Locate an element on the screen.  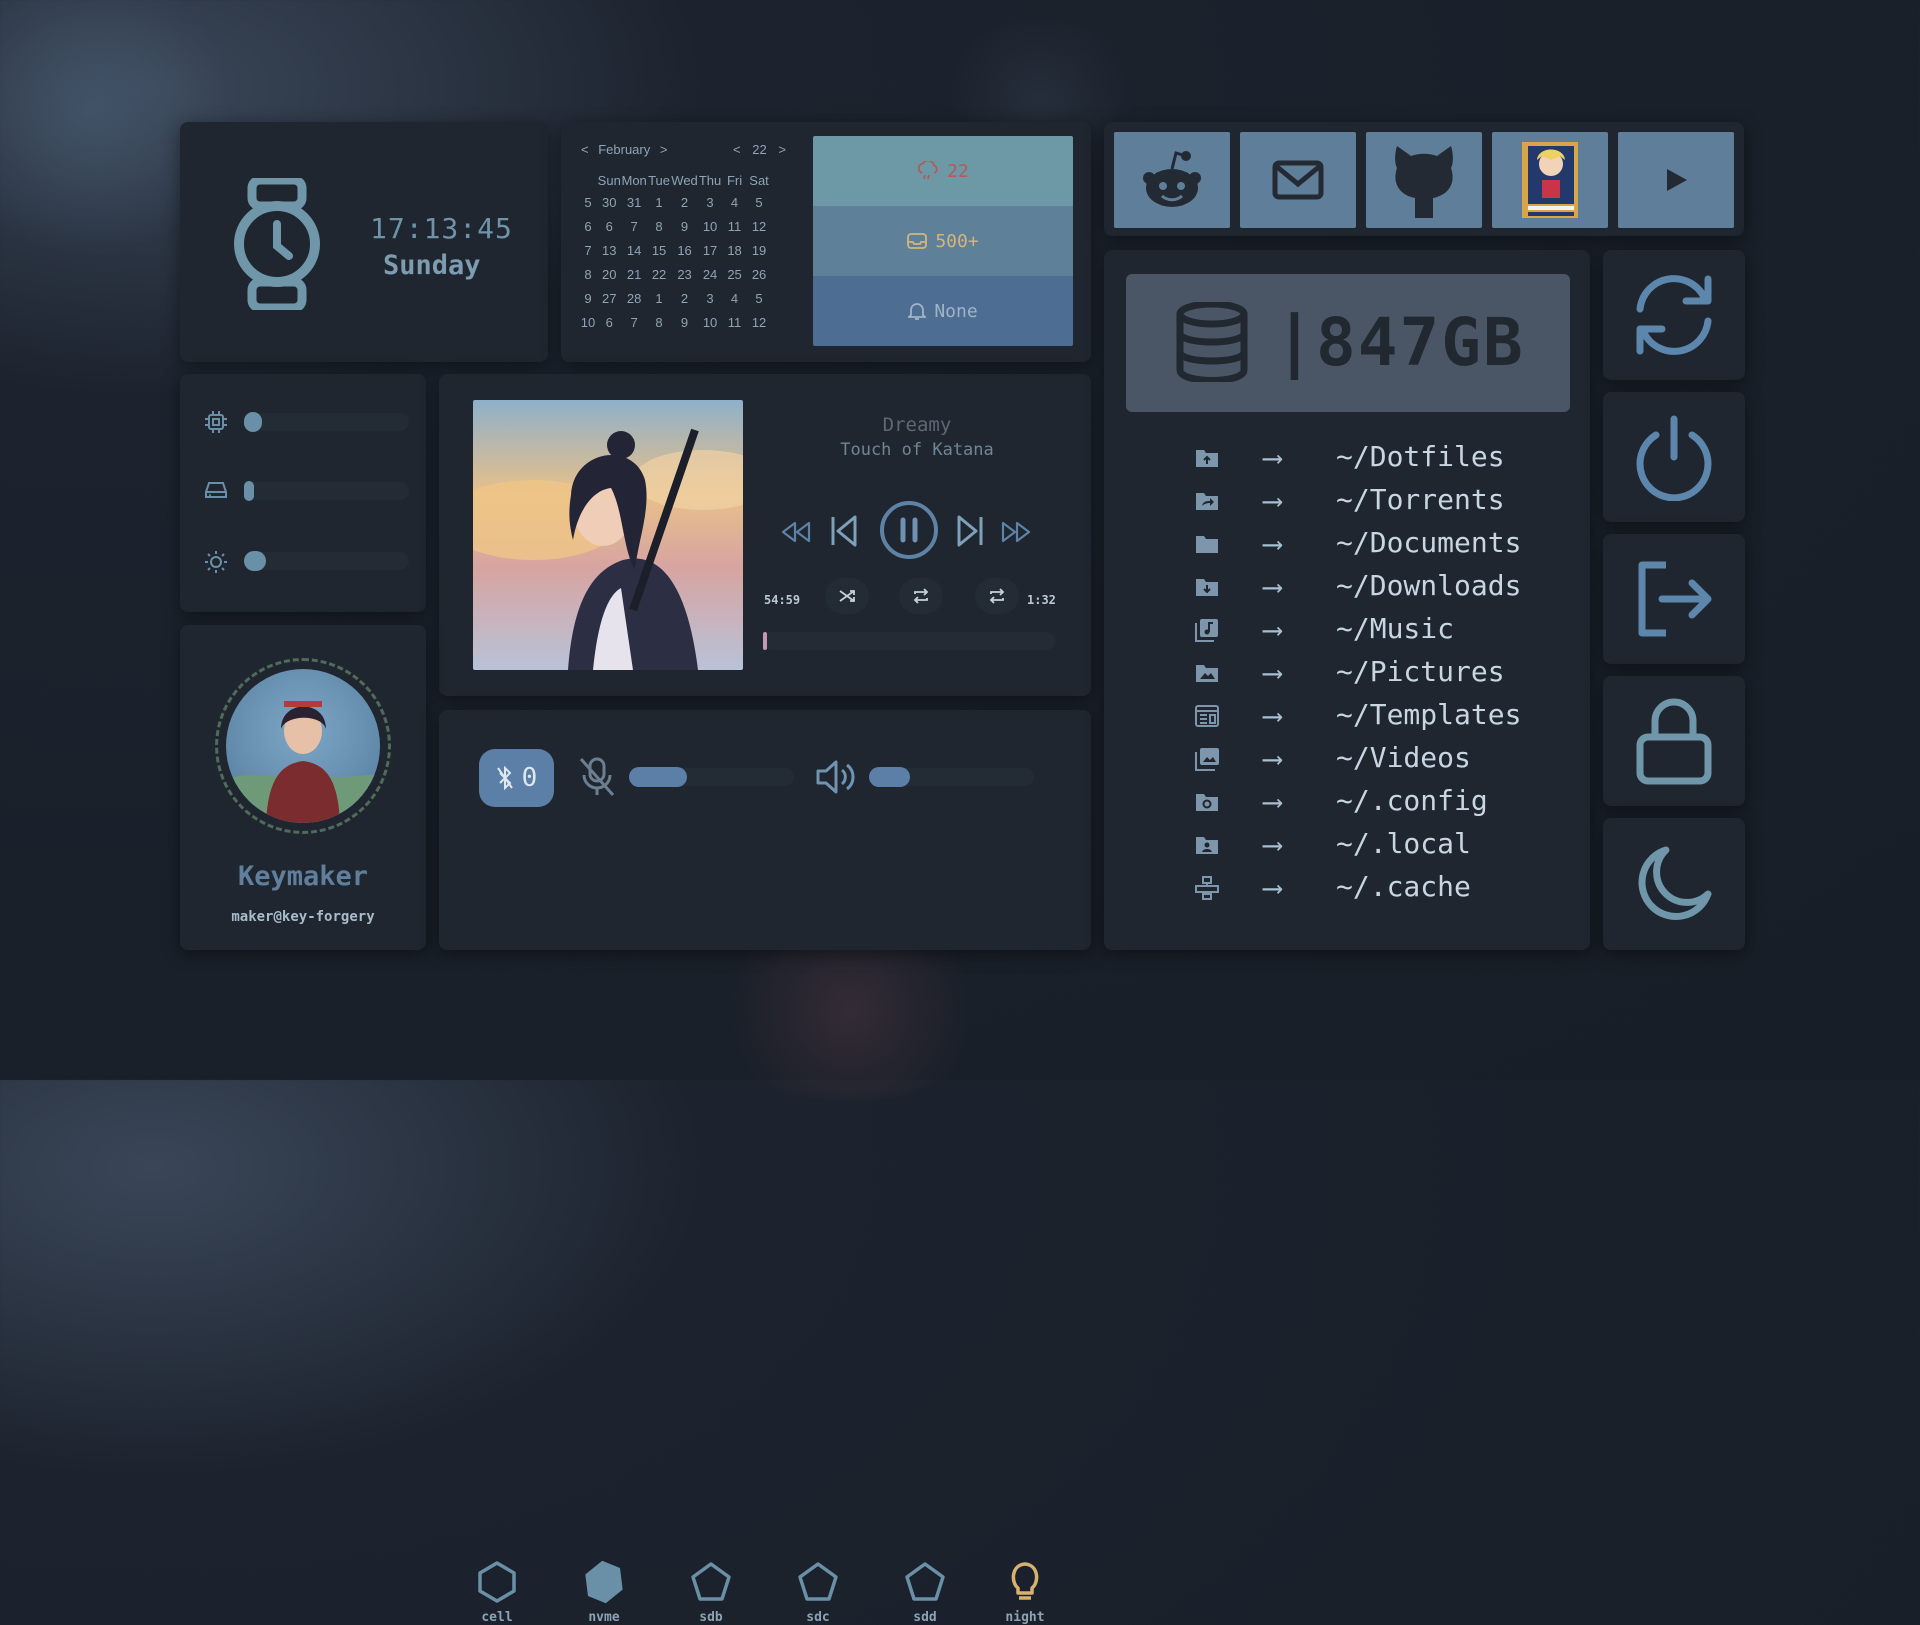
calendar-day: 20 is located at coordinates (609, 274).